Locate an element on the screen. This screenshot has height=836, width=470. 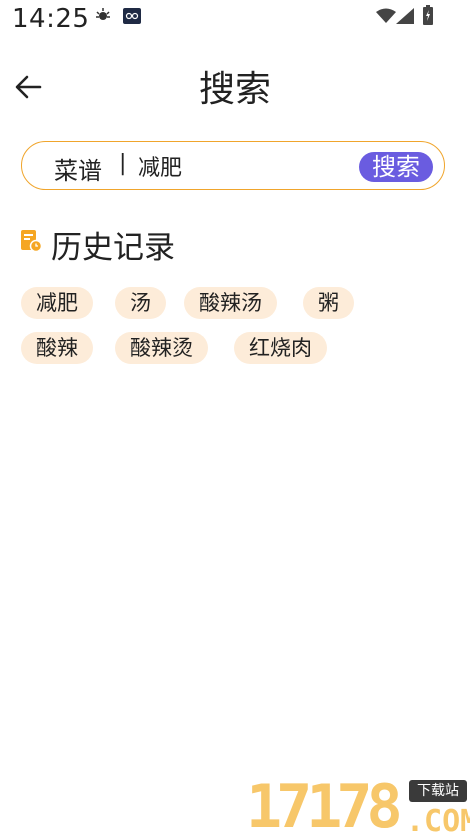
history-chip: 粥 is located at coordinates (328, 303).